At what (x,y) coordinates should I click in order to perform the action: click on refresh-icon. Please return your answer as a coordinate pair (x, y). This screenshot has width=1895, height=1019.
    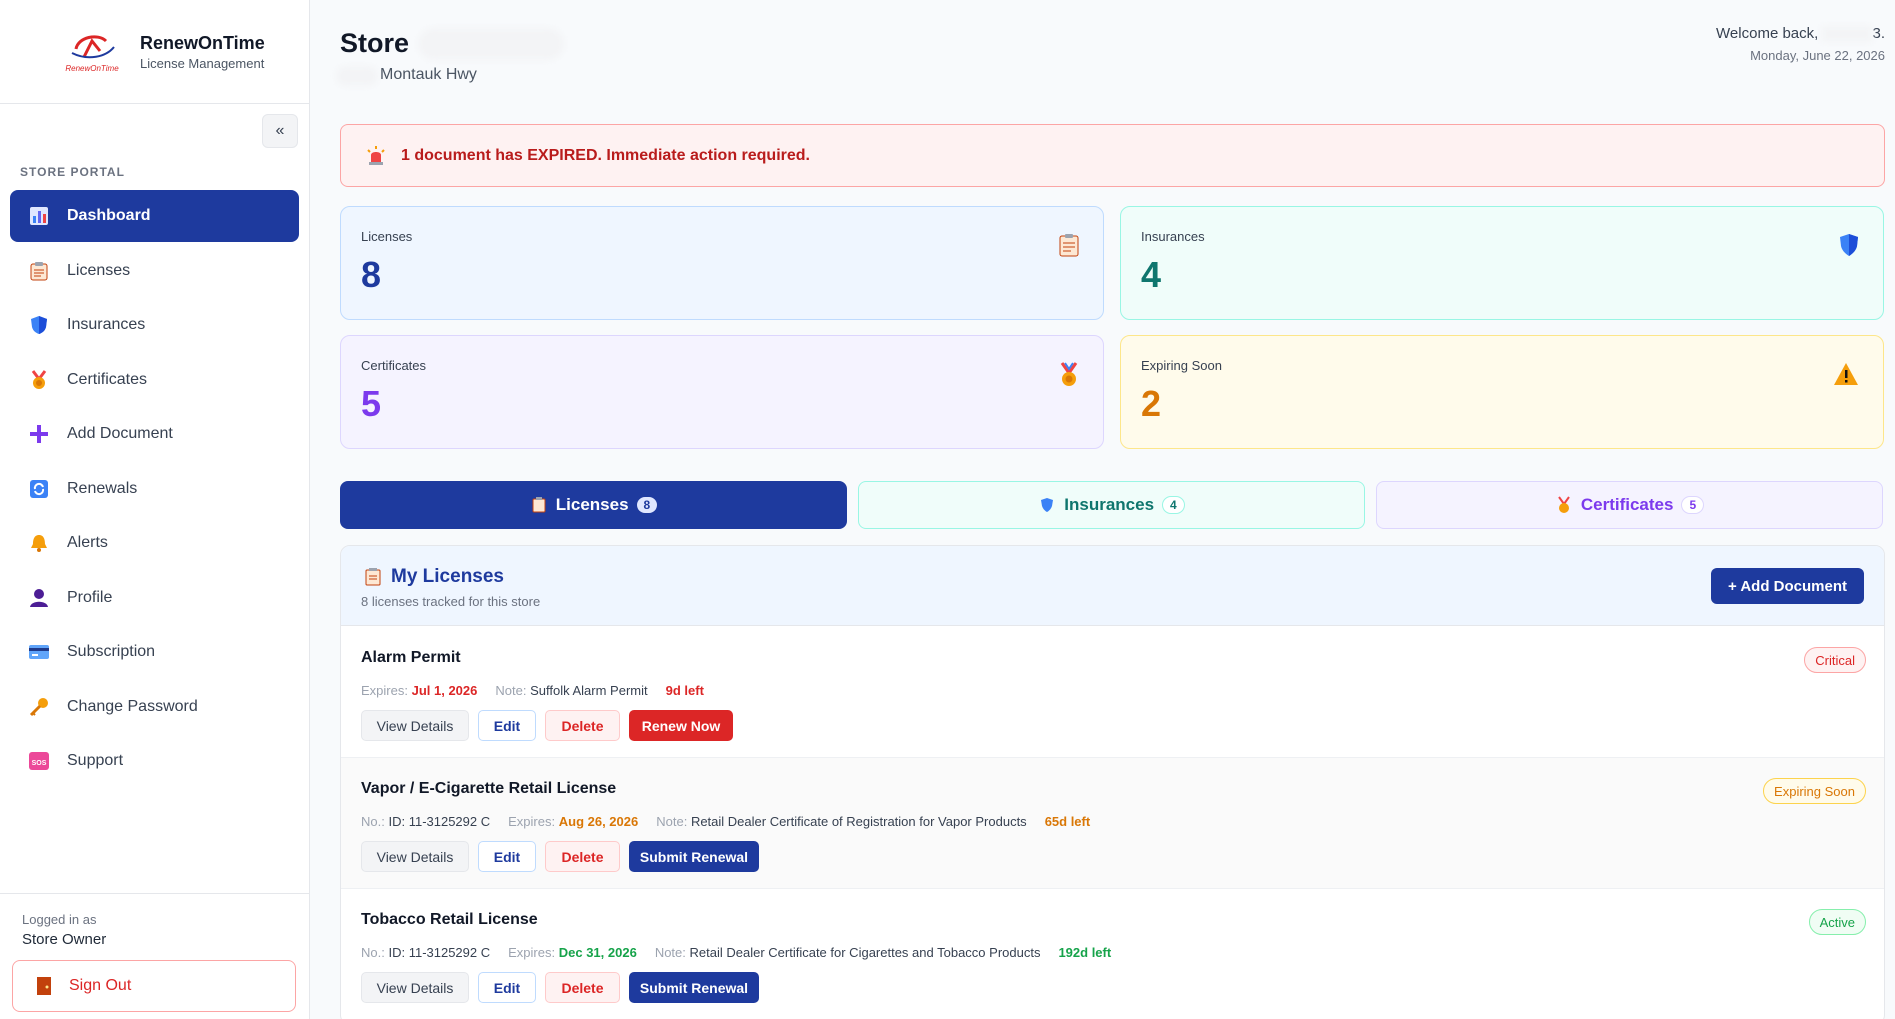
    Looking at the image, I should click on (39, 489).